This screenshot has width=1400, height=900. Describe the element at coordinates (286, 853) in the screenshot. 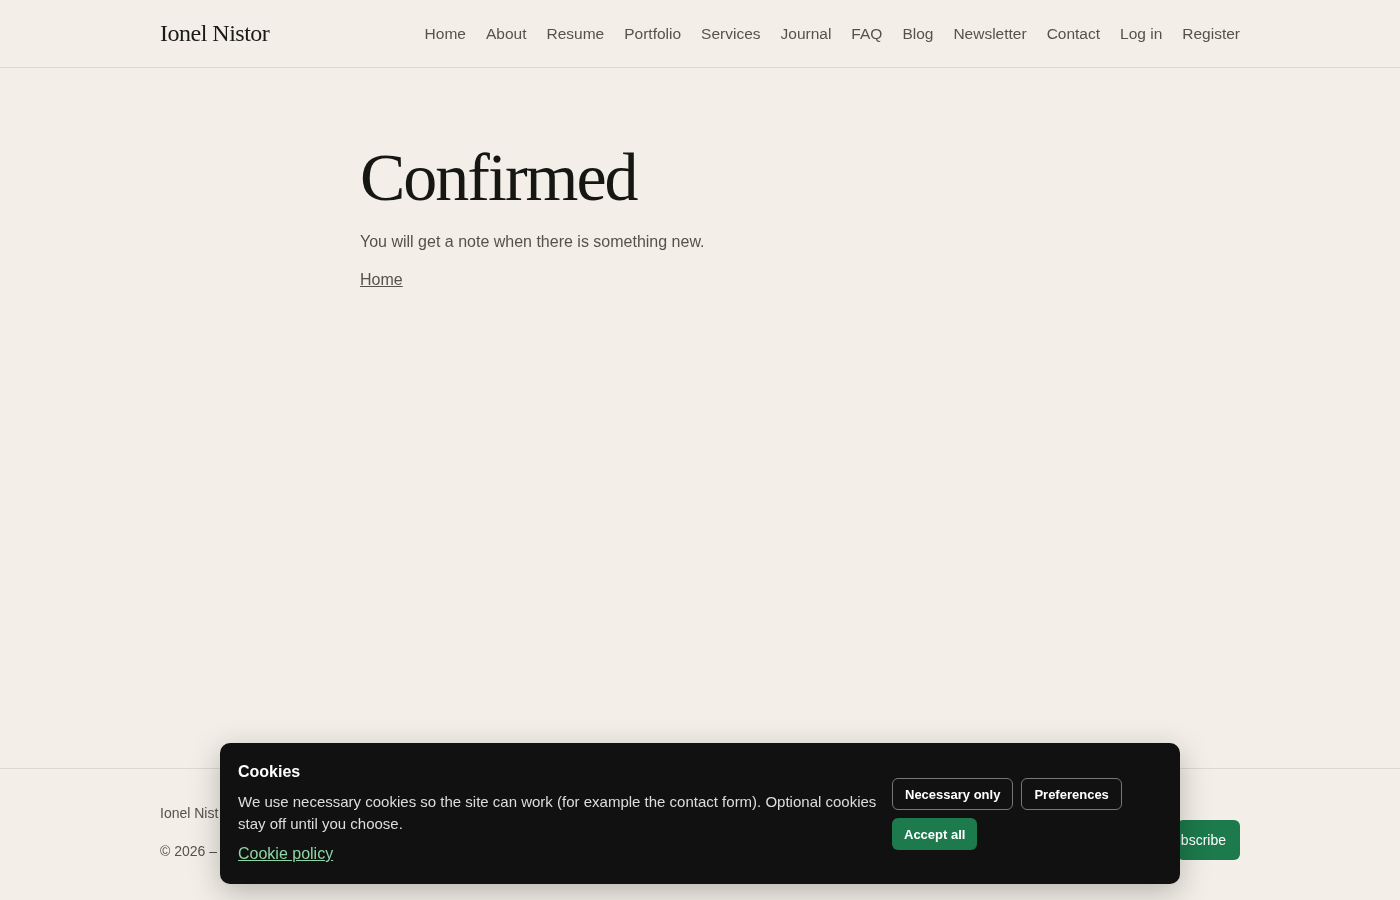

I see `cookie-policy-link: Cookie policy` at that location.